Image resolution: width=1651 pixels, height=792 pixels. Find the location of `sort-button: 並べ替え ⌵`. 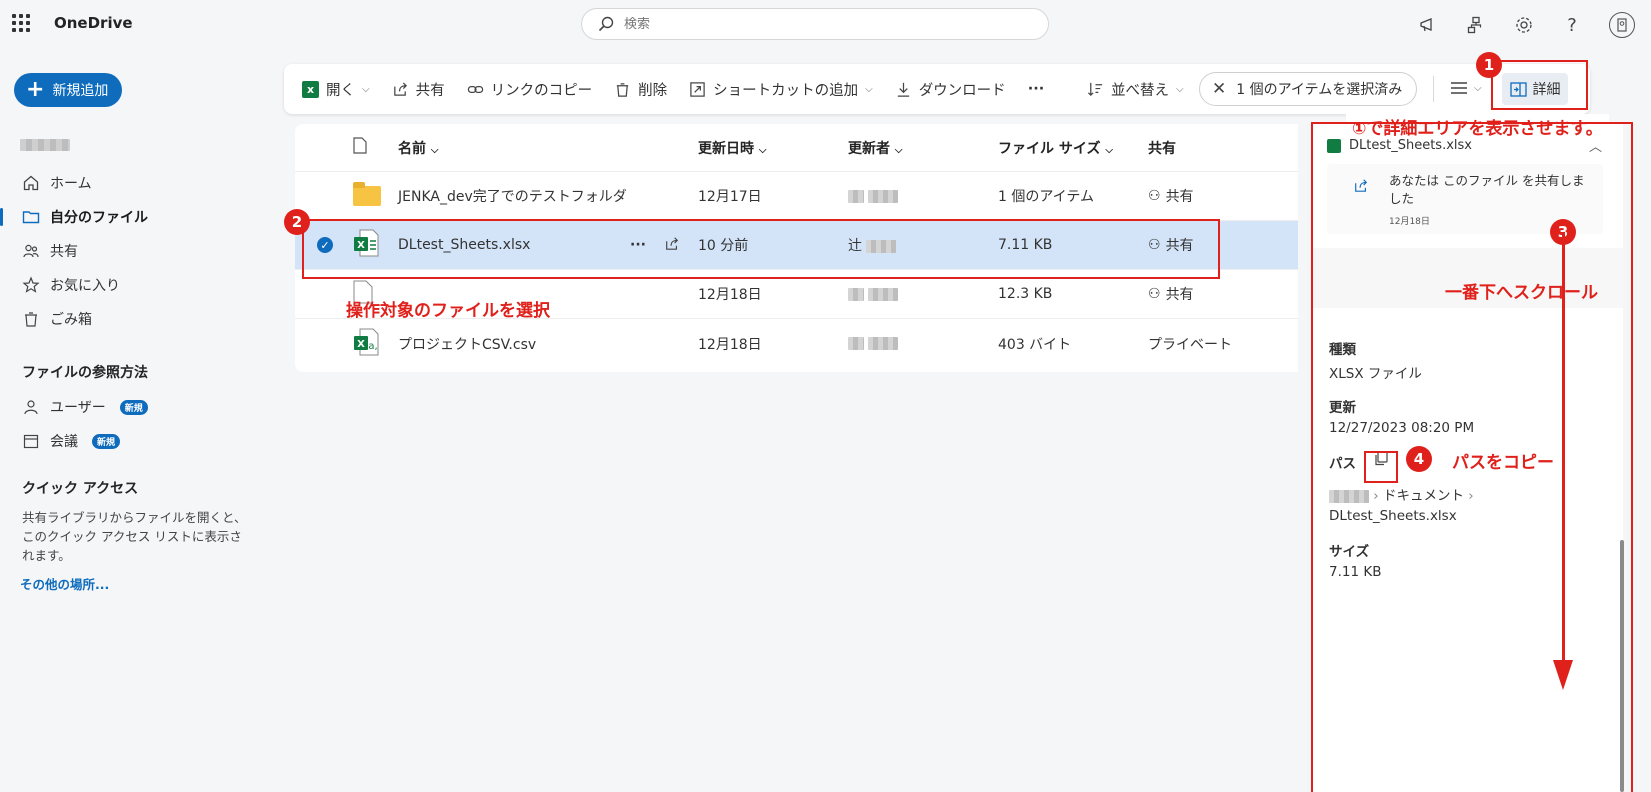

sort-button: 並べ替え ⌵ is located at coordinates (1135, 89).